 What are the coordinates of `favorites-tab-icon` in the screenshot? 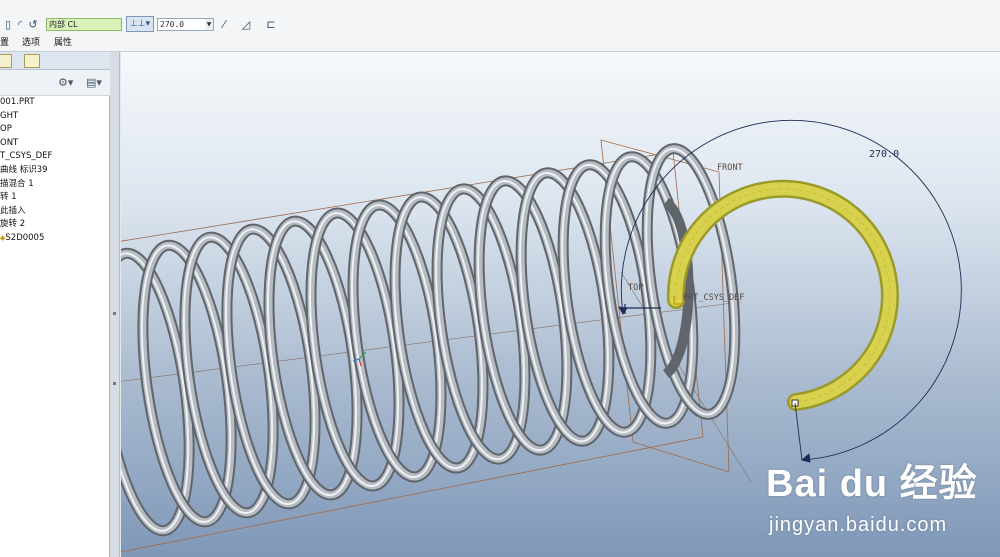 It's located at (32, 61).